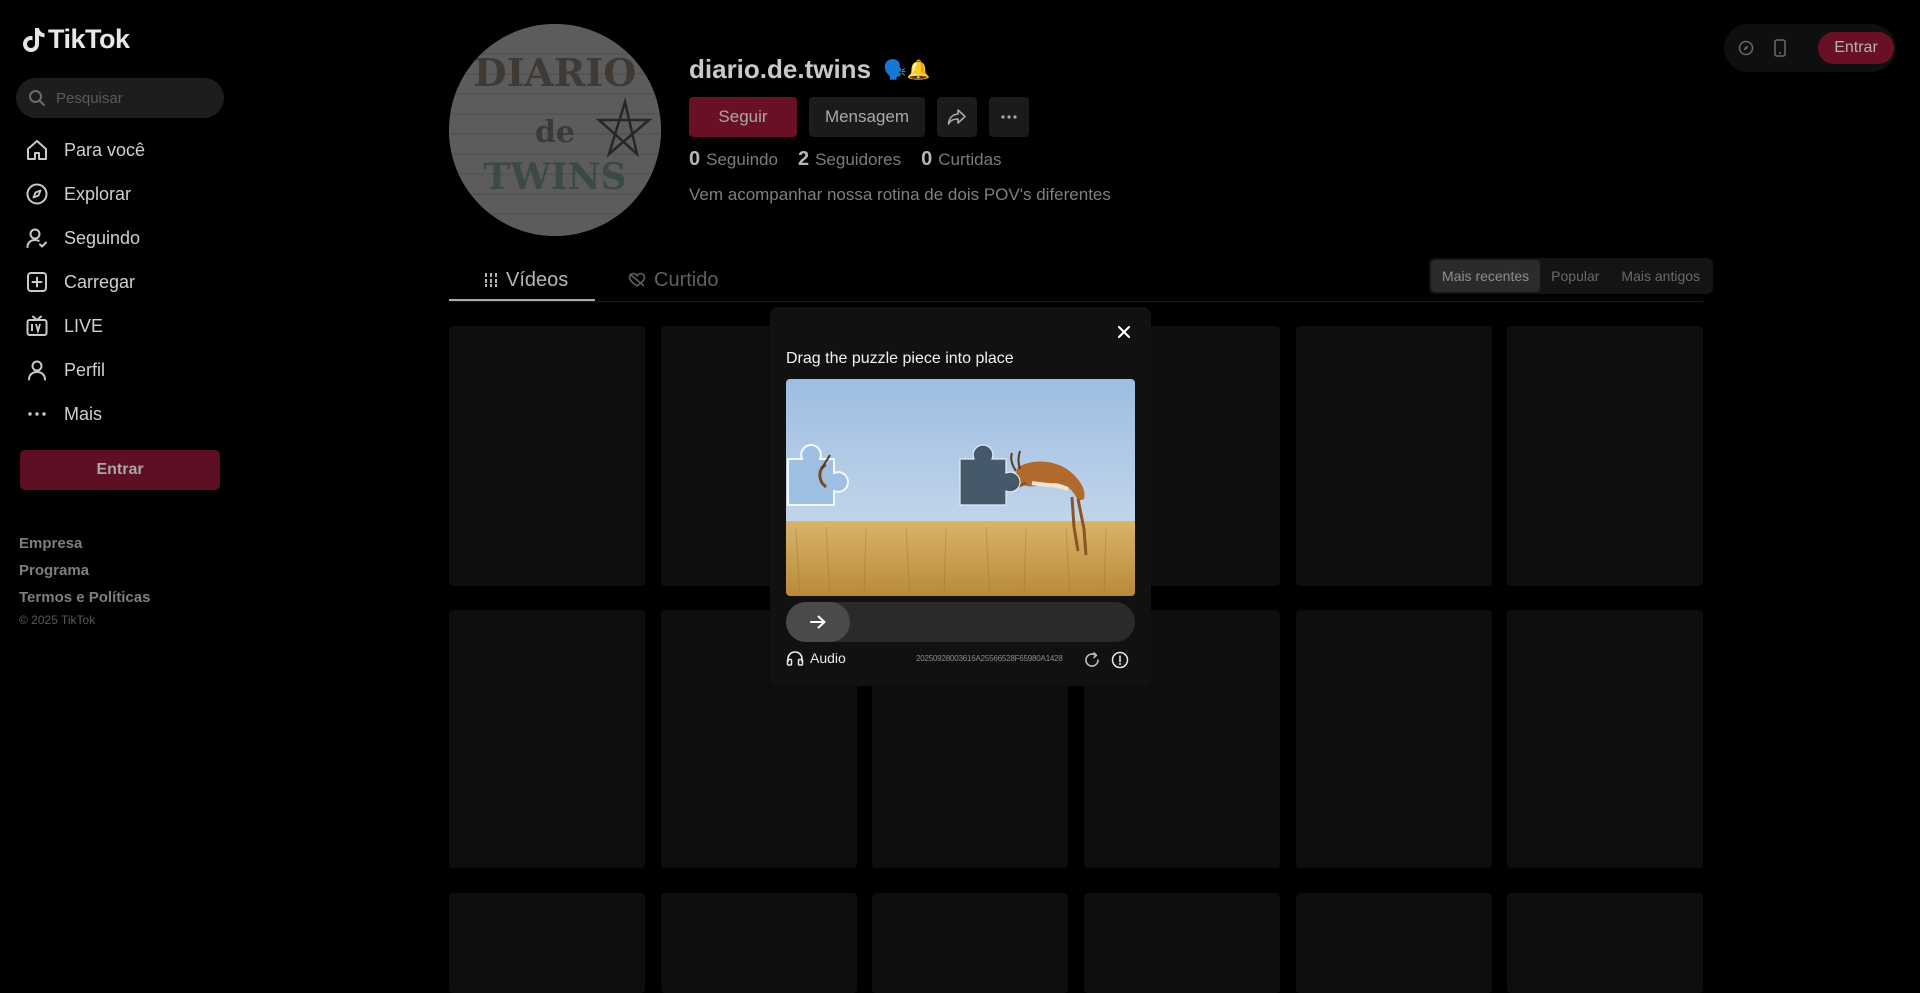 The image size is (1920, 993). I want to click on sidebar-item-label: Carregar, so click(100, 281).